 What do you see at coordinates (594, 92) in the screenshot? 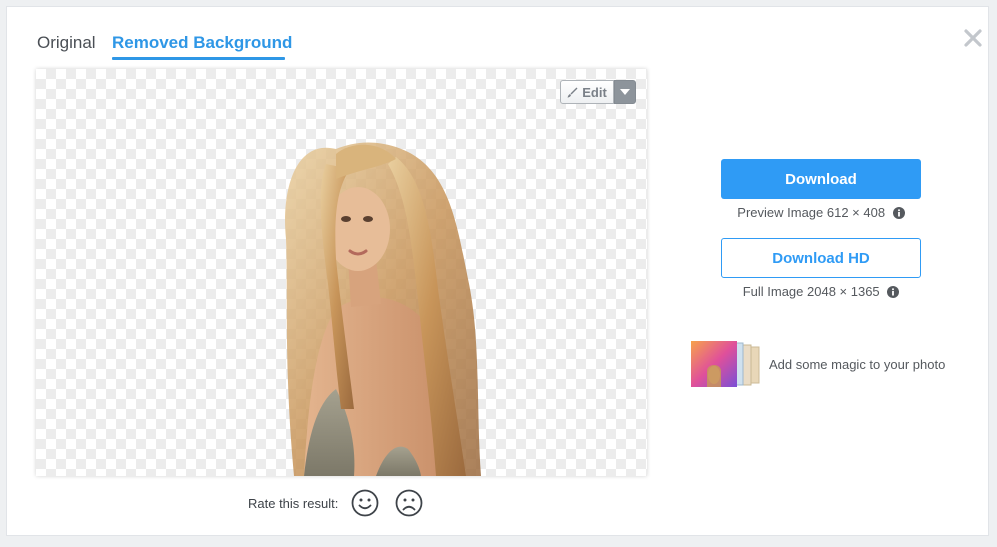
I see `edit-button-label: Edit` at bounding box center [594, 92].